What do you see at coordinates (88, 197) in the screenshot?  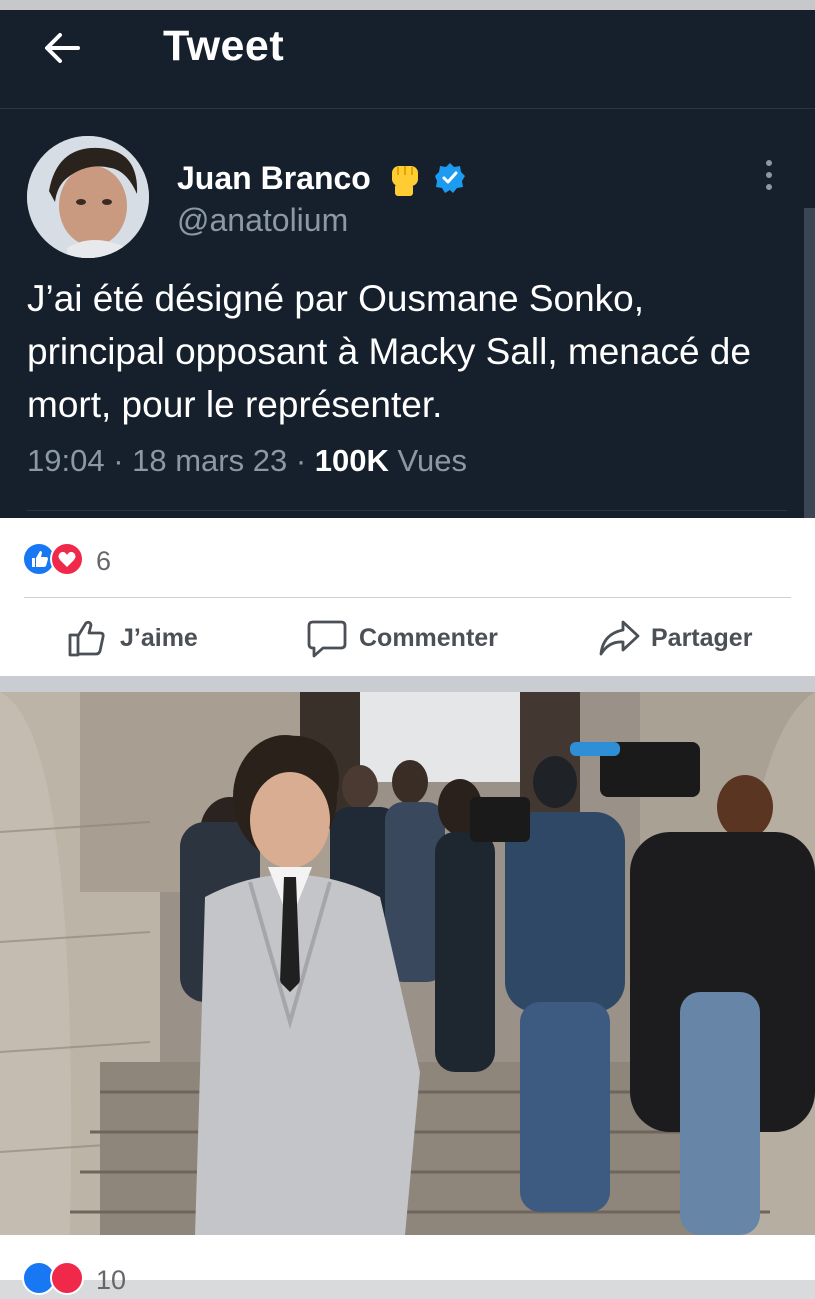 I see `avatar` at bounding box center [88, 197].